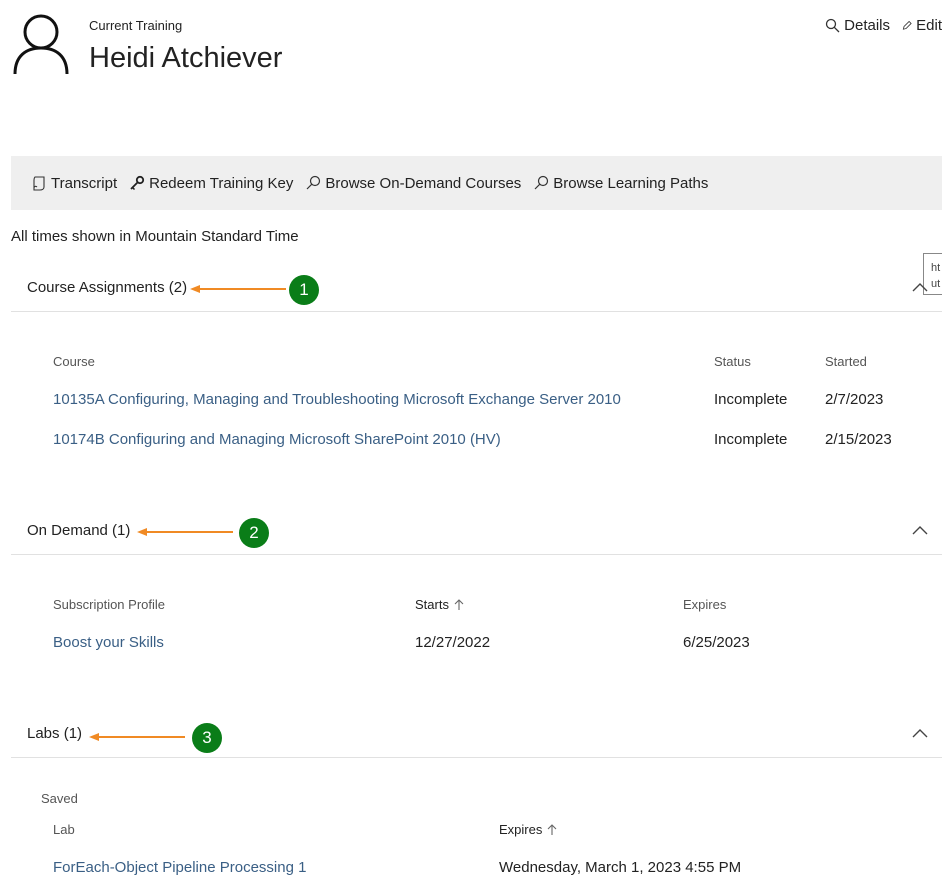  What do you see at coordinates (716, 642) in the screenshot?
I see `on-demand-expire-date: 6/25/2023` at bounding box center [716, 642].